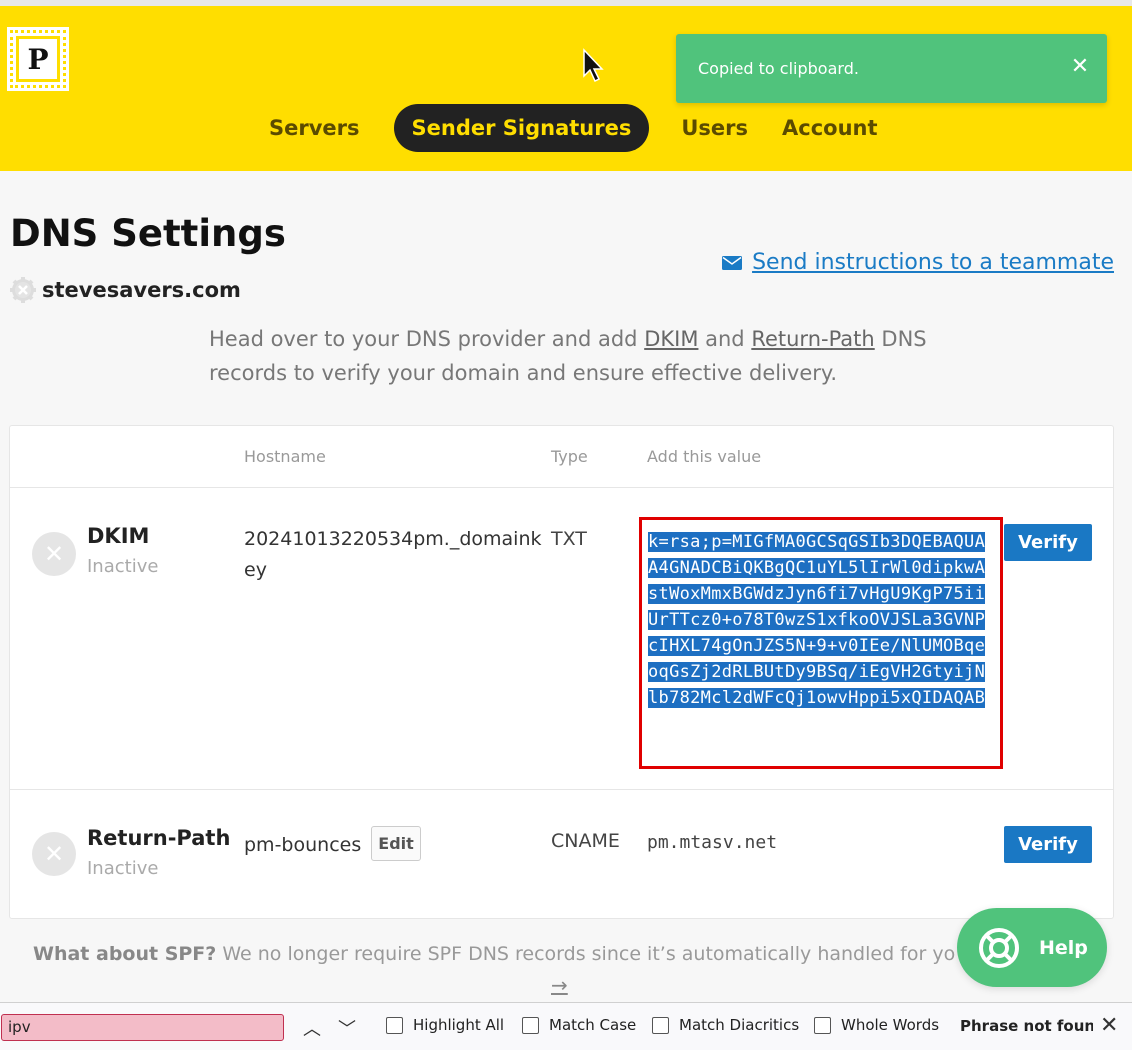 Image resolution: width=1132 pixels, height=1050 pixels. Describe the element at coordinates (23, 290) in the screenshot. I see `gear-icon` at that location.